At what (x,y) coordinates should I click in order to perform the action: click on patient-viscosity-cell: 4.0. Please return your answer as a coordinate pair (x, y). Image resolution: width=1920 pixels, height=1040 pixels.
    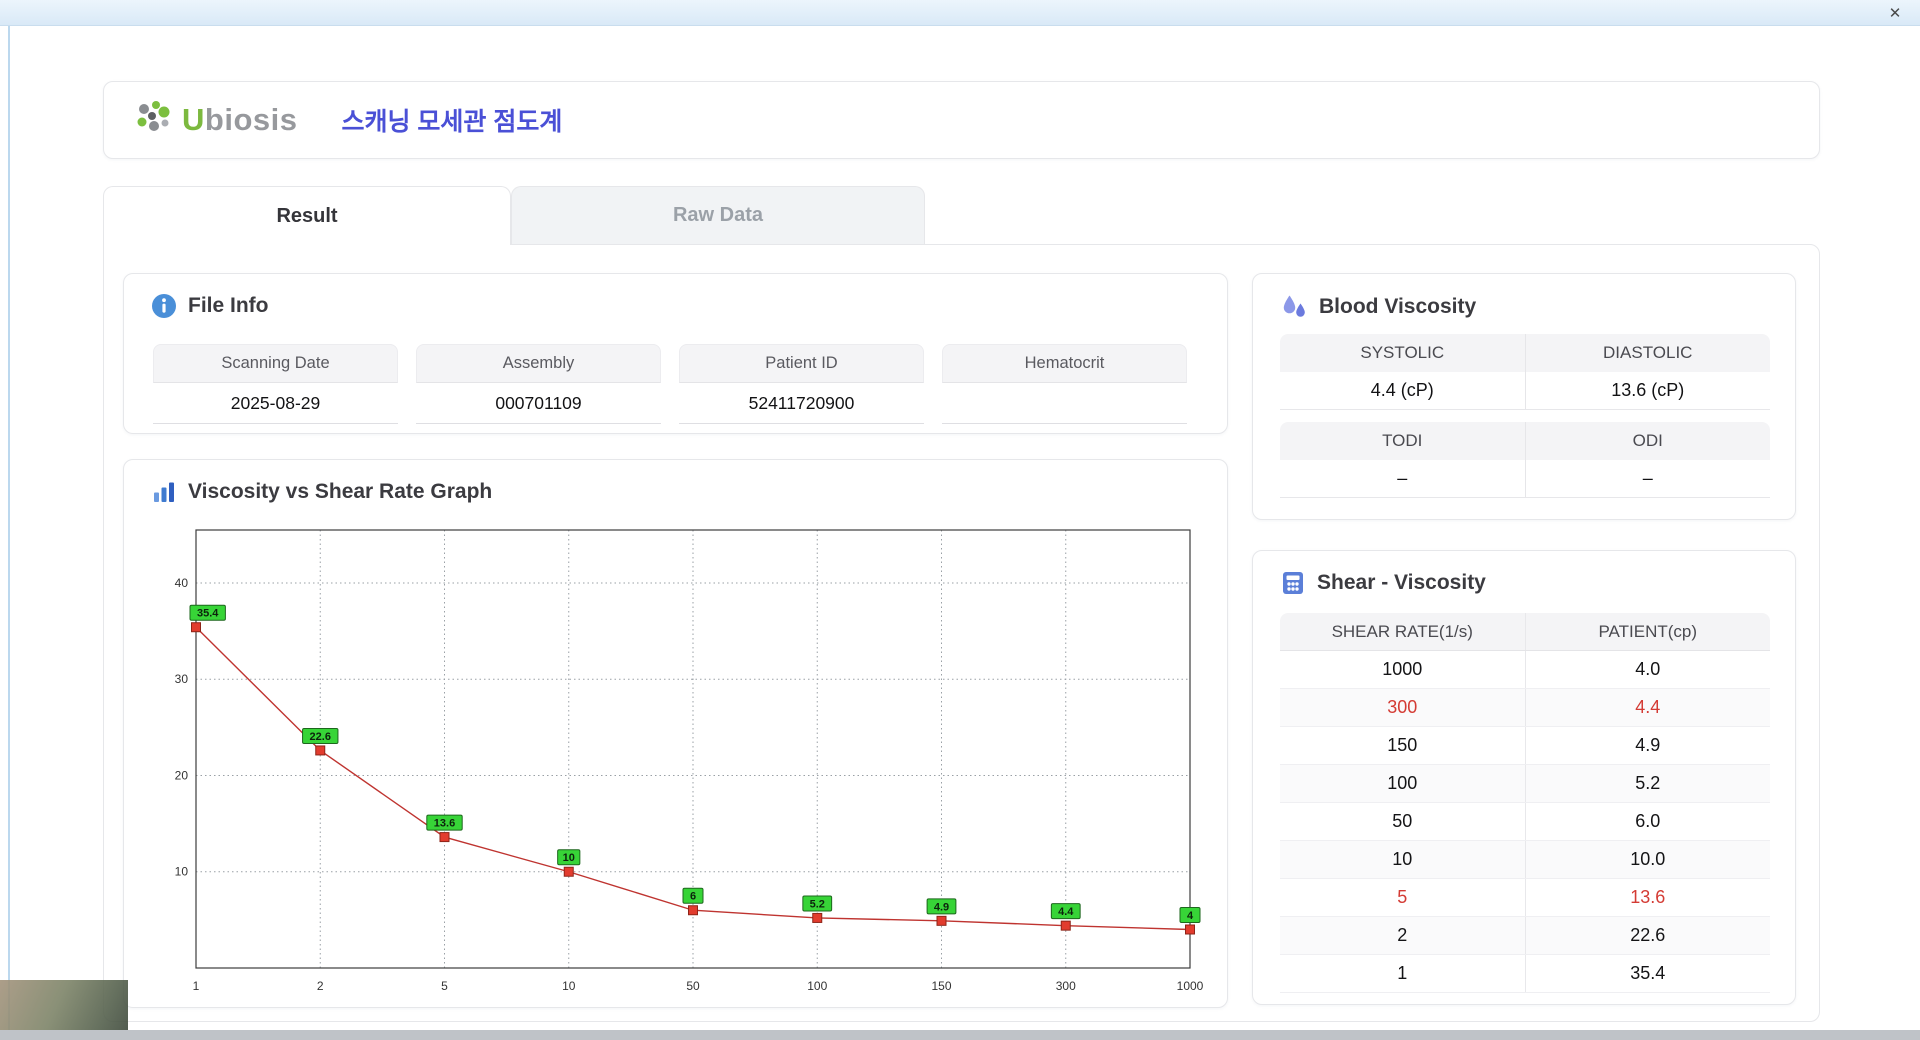
    Looking at the image, I should click on (1648, 669).